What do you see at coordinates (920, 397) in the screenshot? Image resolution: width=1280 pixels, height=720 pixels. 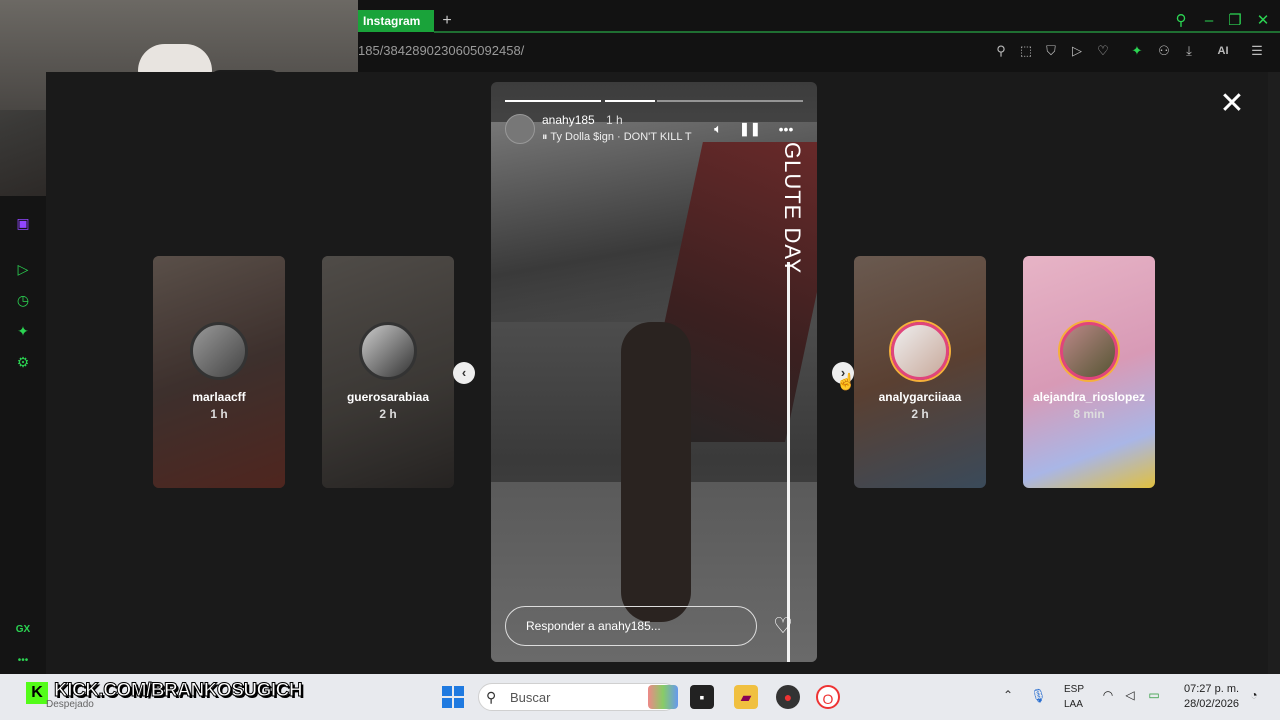 I see `story-username: analygarciiaaa` at bounding box center [920, 397].